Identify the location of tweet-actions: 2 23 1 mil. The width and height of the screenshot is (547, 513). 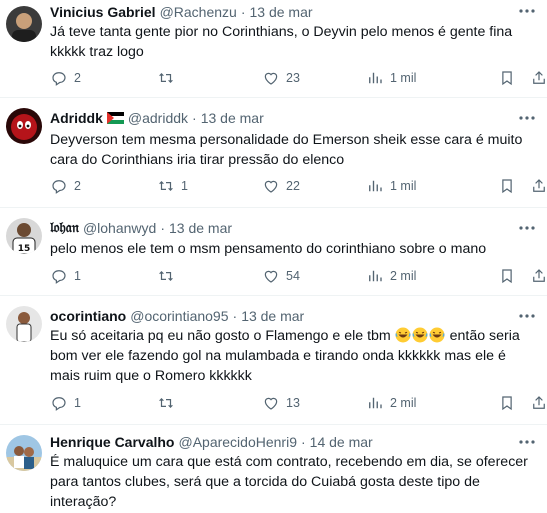
(298, 78).